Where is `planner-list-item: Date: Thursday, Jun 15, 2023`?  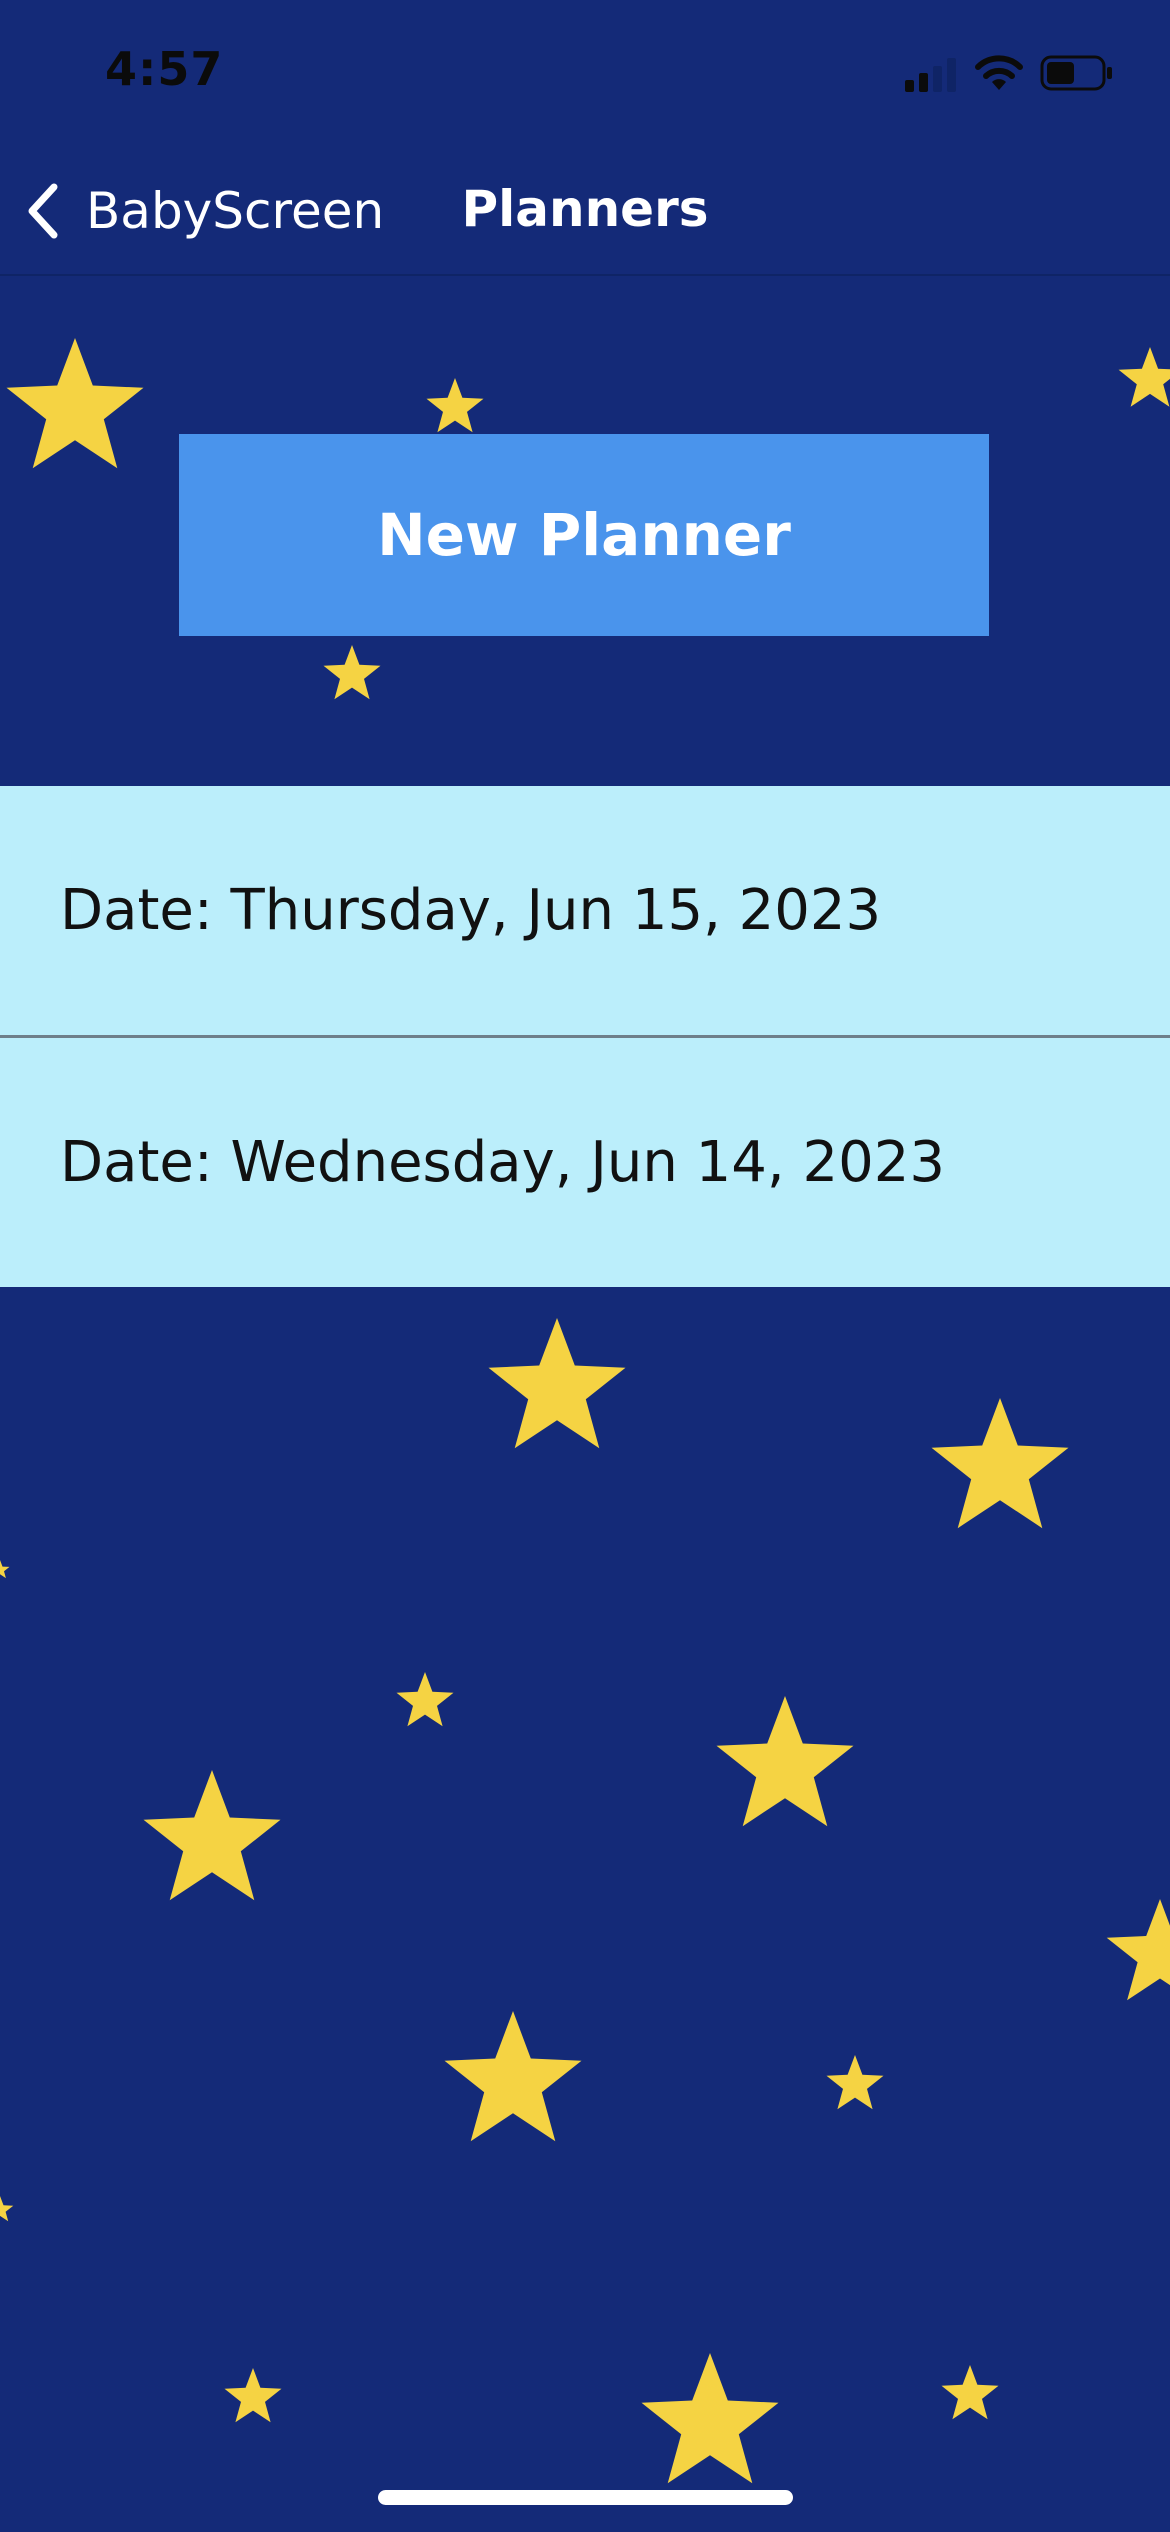
planner-list-item: Date: Thursday, Jun 15, 2023 is located at coordinates (585, 910).